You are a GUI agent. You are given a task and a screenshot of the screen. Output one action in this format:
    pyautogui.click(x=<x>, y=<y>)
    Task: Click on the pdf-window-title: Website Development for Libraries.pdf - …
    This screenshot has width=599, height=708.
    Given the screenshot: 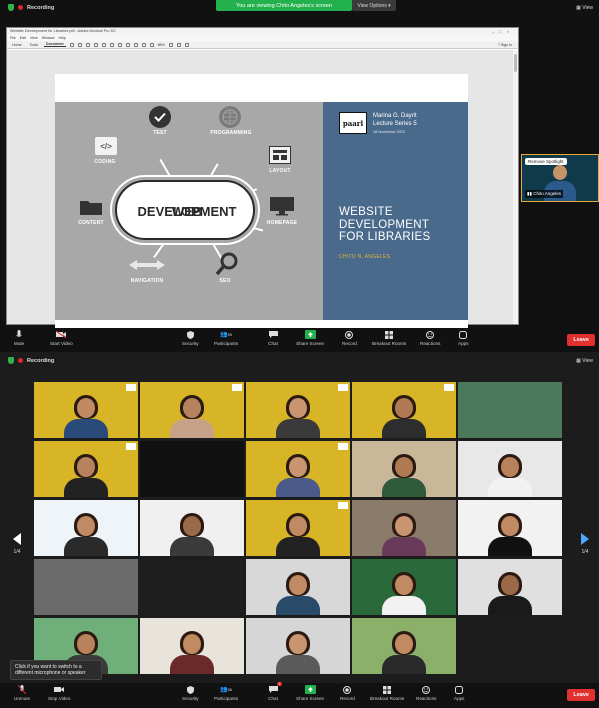 What is the action you would take?
    pyautogui.click(x=63, y=31)
    